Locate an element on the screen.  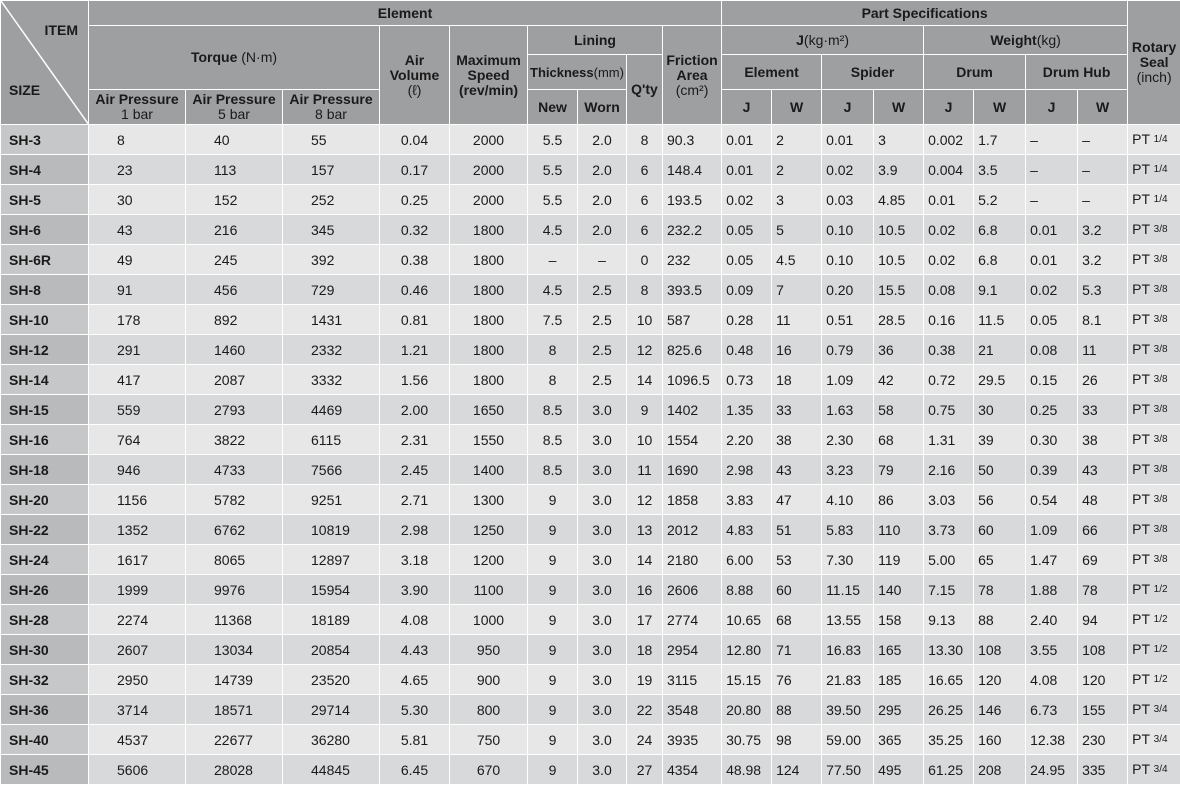
drum-hub-w-cell: 155 is located at coordinates (1103, 710).